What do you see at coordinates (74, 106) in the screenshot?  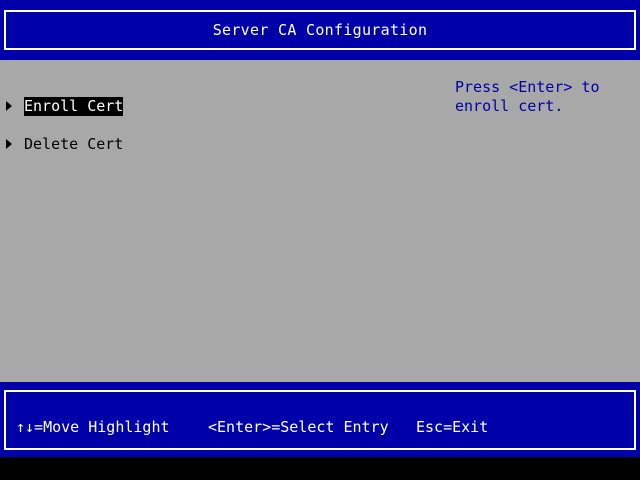 I see `menu-item-label: Enroll Cert` at bounding box center [74, 106].